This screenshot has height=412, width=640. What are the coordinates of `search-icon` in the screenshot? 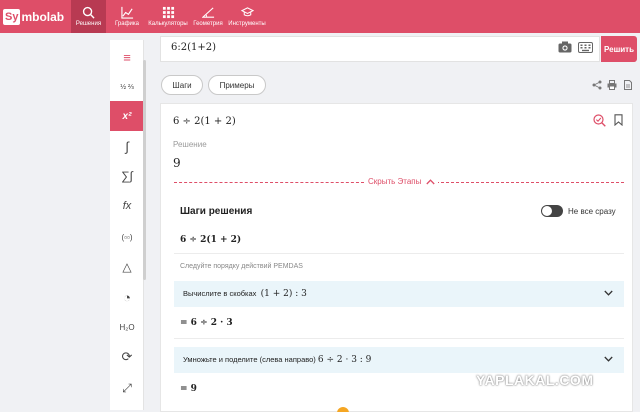 It's located at (88, 12).